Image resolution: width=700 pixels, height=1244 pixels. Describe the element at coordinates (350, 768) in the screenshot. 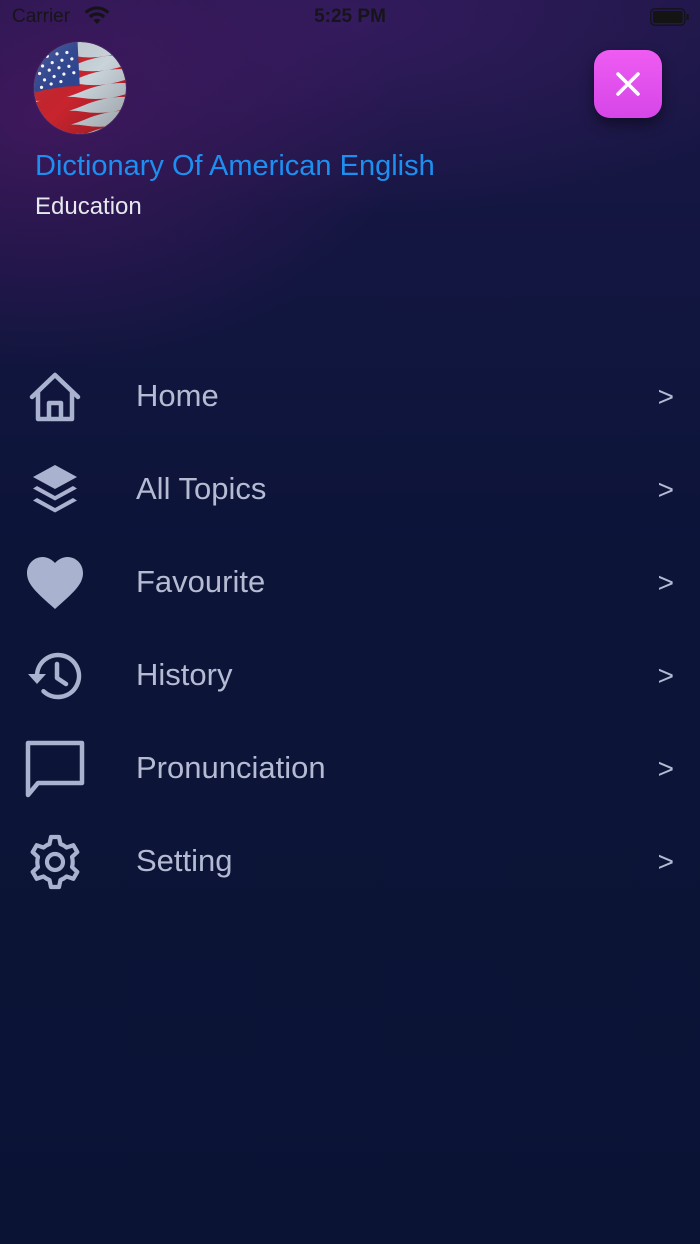

I see `menu-item-pronunciation: Pronunciation >` at that location.